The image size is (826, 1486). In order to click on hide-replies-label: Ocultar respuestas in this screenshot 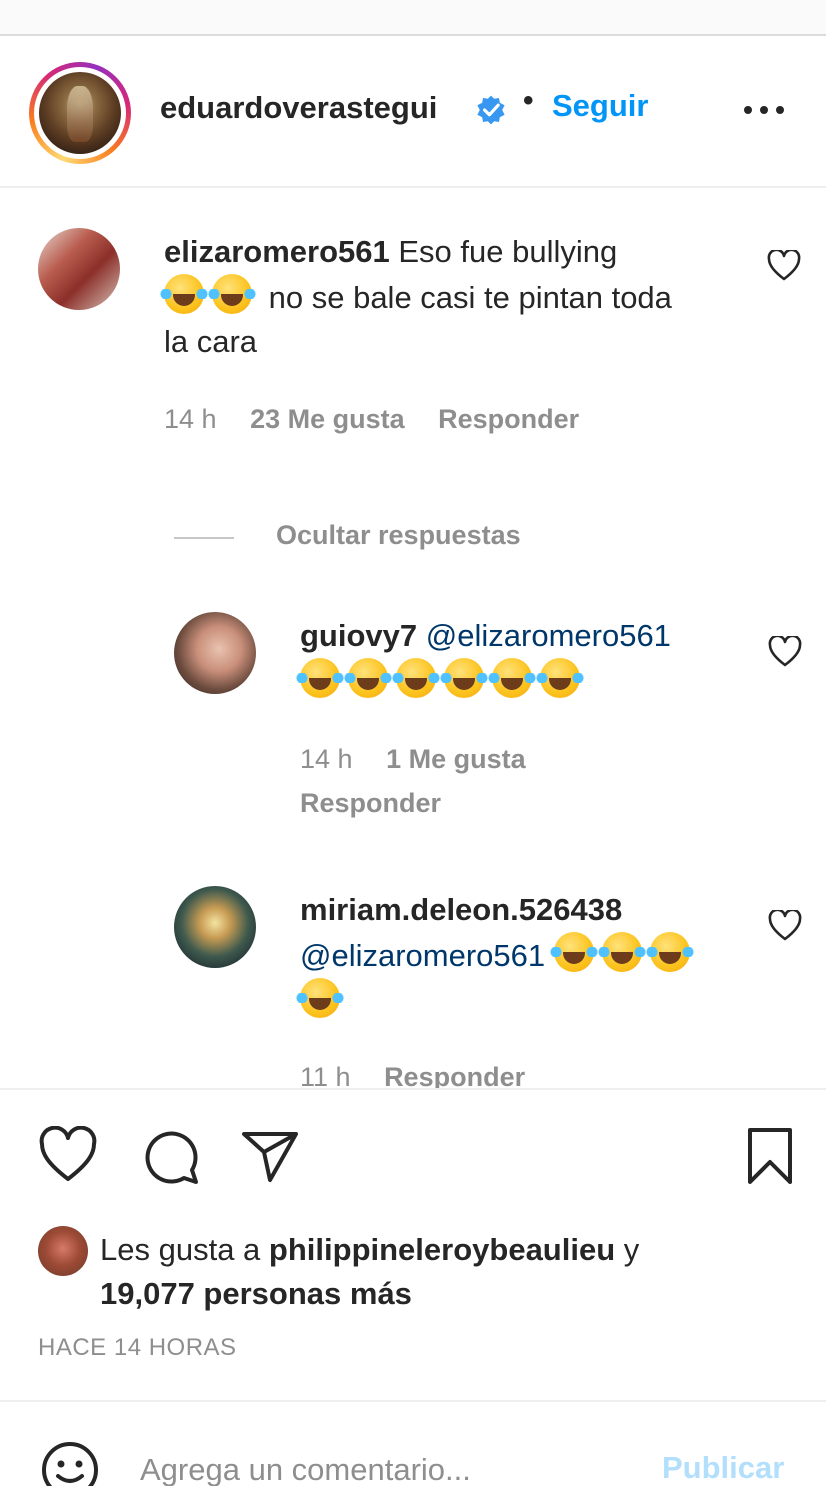, I will do `click(398, 535)`.